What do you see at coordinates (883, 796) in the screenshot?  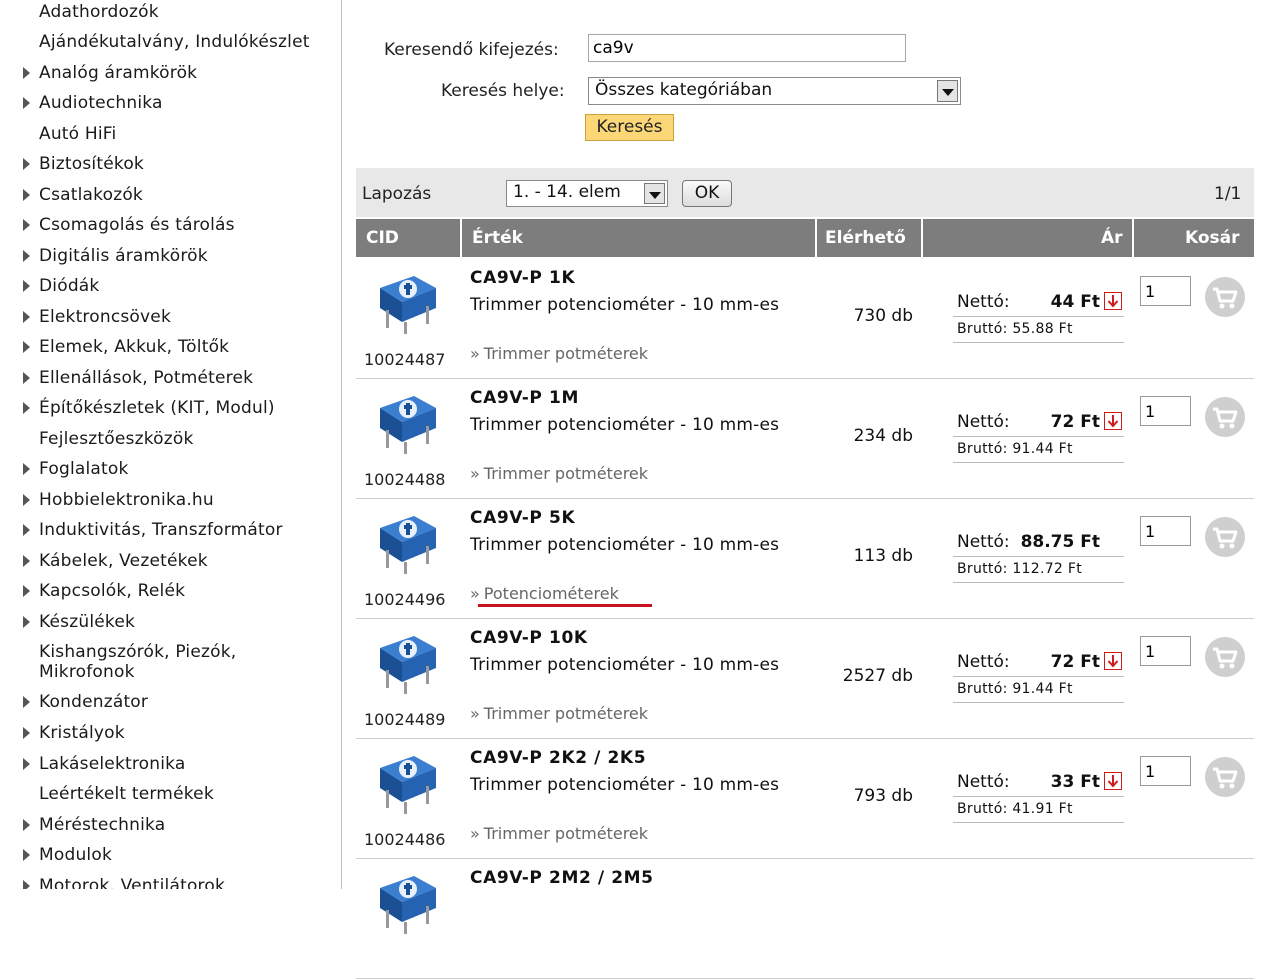 I see `product-stock: 793 db` at bounding box center [883, 796].